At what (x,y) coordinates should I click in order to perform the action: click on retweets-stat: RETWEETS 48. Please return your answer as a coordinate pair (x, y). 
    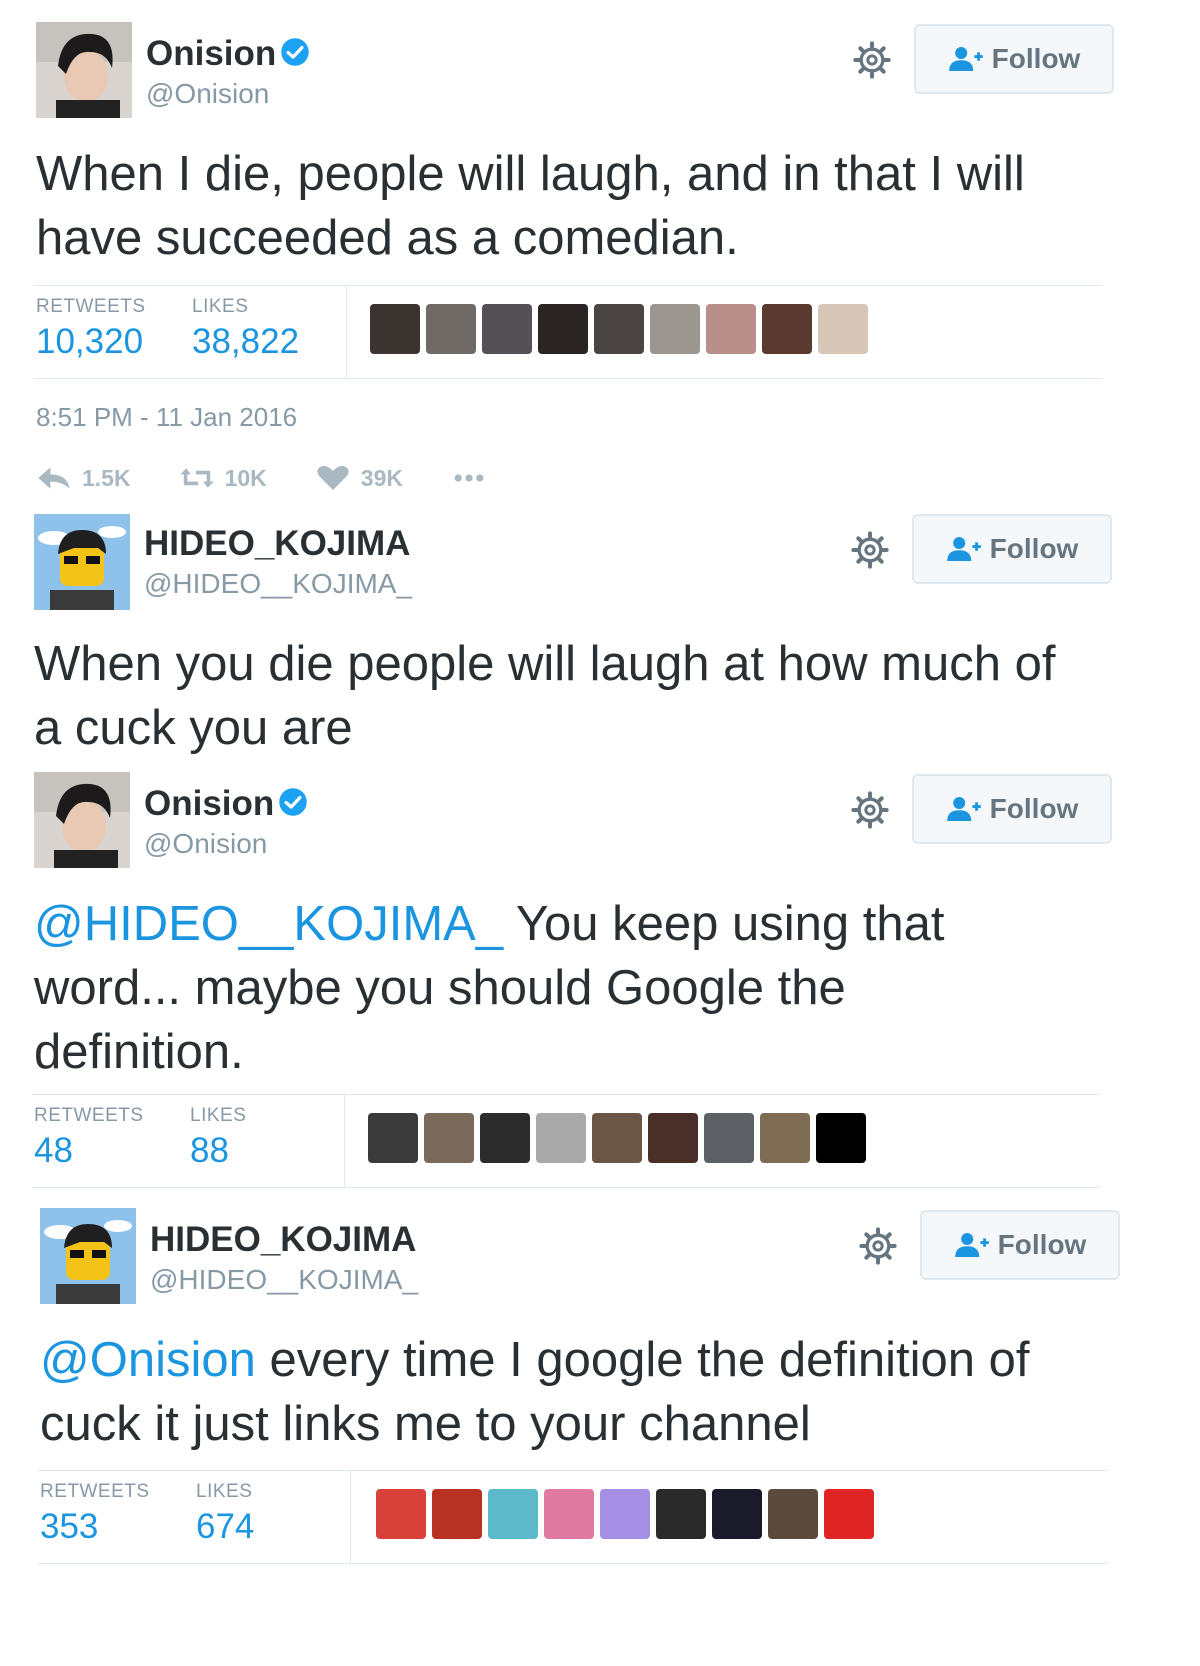
    Looking at the image, I should click on (89, 1138).